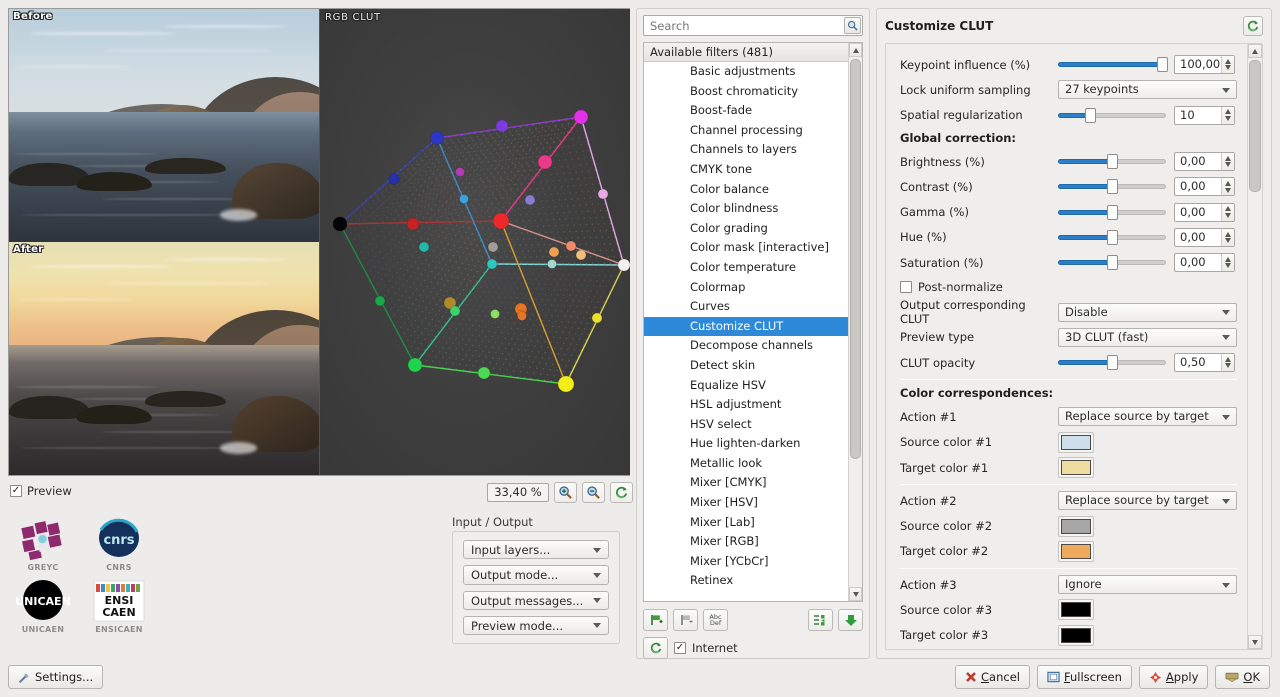 This screenshot has height=697, width=1280. Describe the element at coordinates (746, 523) in the screenshot. I see `filter-item: Mixer [Lab]` at that location.